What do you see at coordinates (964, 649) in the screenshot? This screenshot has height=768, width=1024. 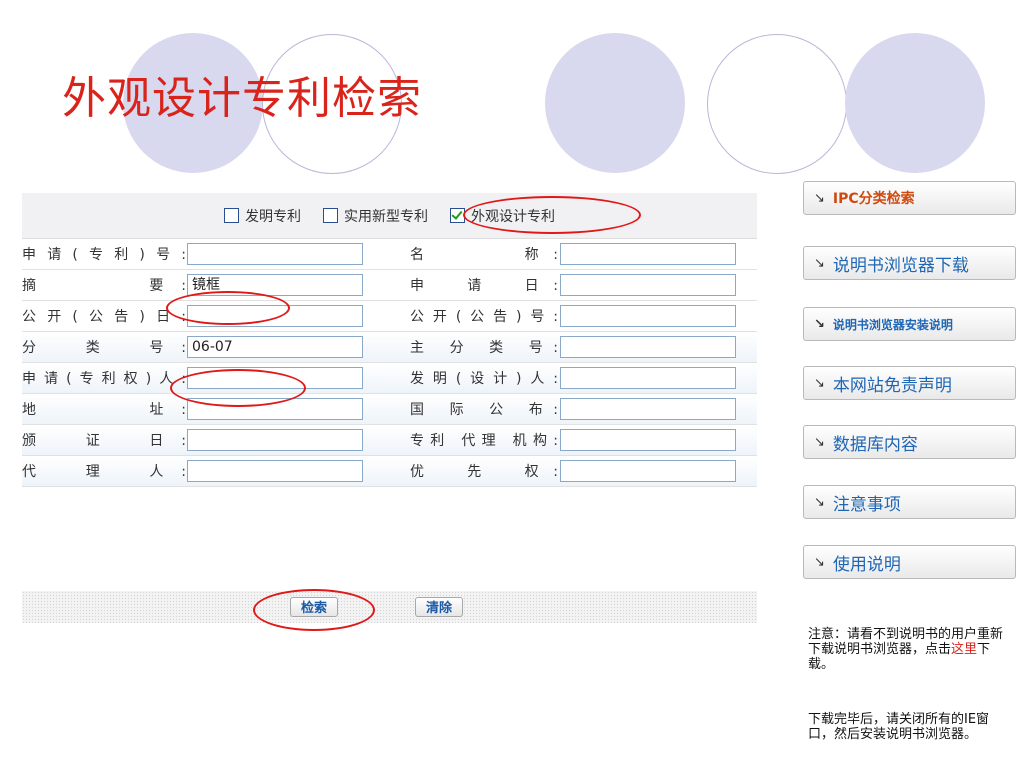 I see `download-here-link: 这里` at bounding box center [964, 649].